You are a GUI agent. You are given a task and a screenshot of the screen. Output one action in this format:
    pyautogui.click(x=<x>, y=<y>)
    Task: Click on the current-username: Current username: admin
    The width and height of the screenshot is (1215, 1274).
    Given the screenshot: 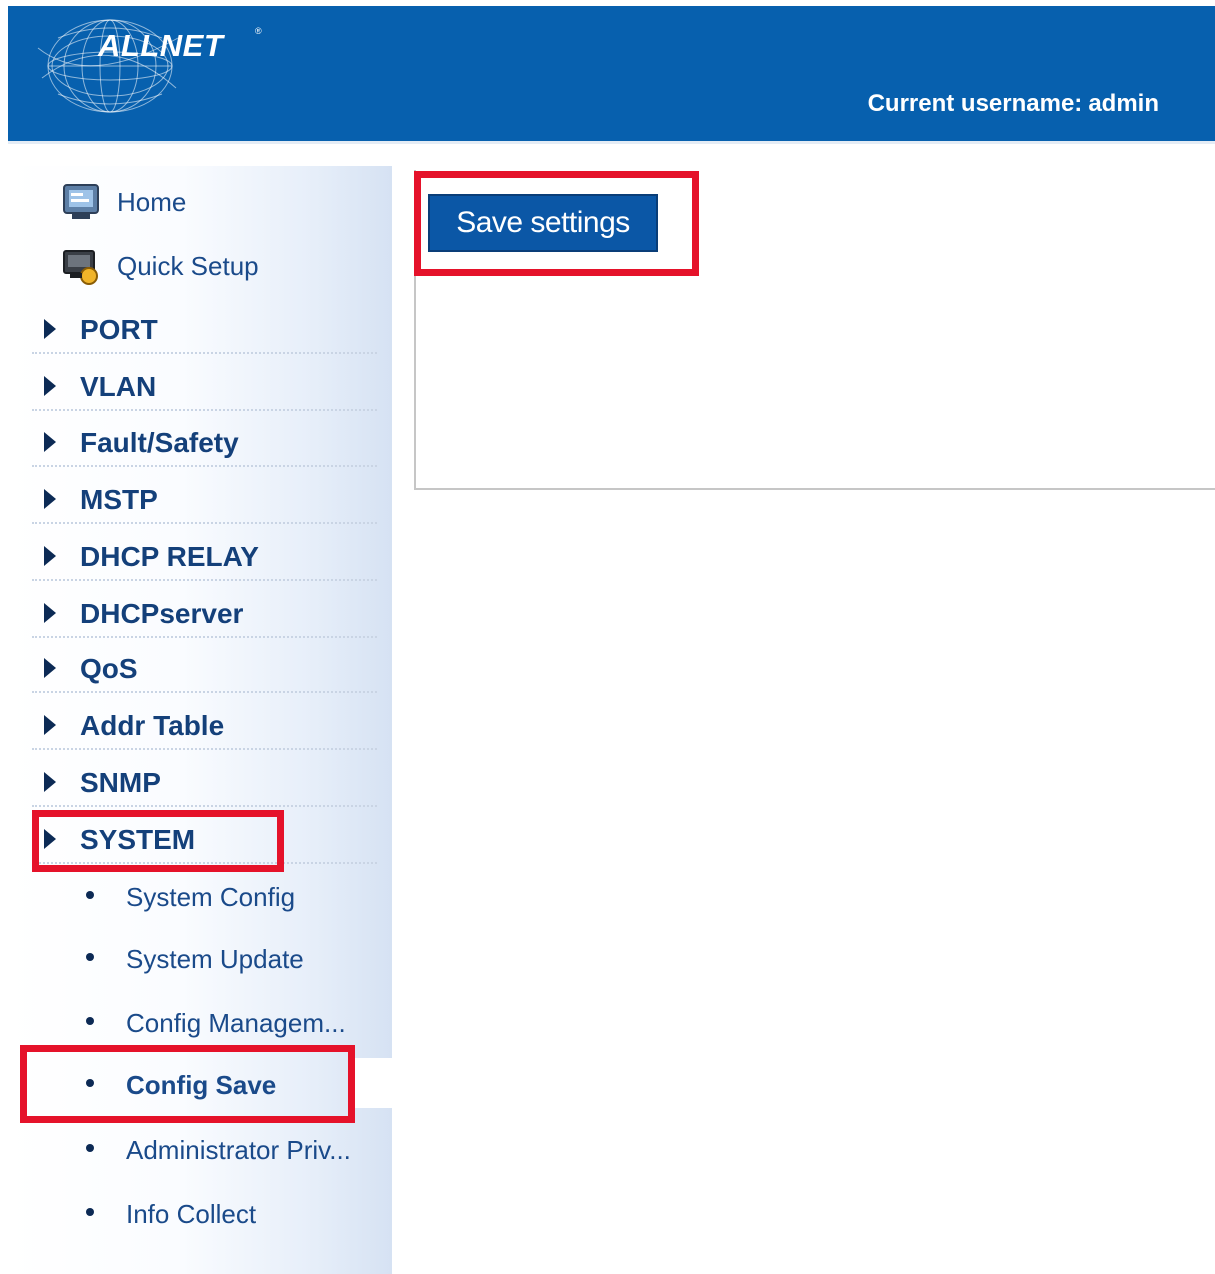 What is the action you would take?
    pyautogui.click(x=1013, y=104)
    